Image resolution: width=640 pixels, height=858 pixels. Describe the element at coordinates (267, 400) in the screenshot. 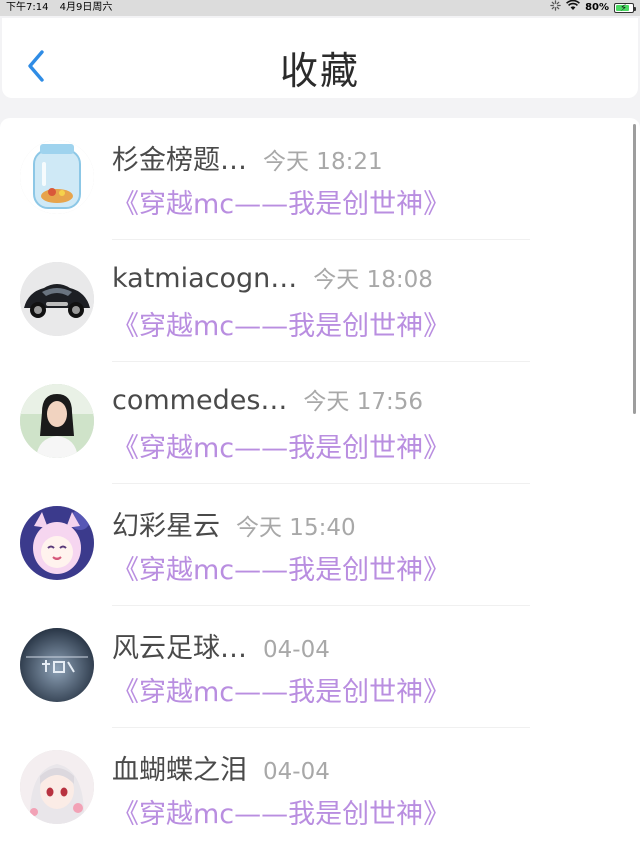

I see `author-name: commedes… 今天 17:56` at that location.